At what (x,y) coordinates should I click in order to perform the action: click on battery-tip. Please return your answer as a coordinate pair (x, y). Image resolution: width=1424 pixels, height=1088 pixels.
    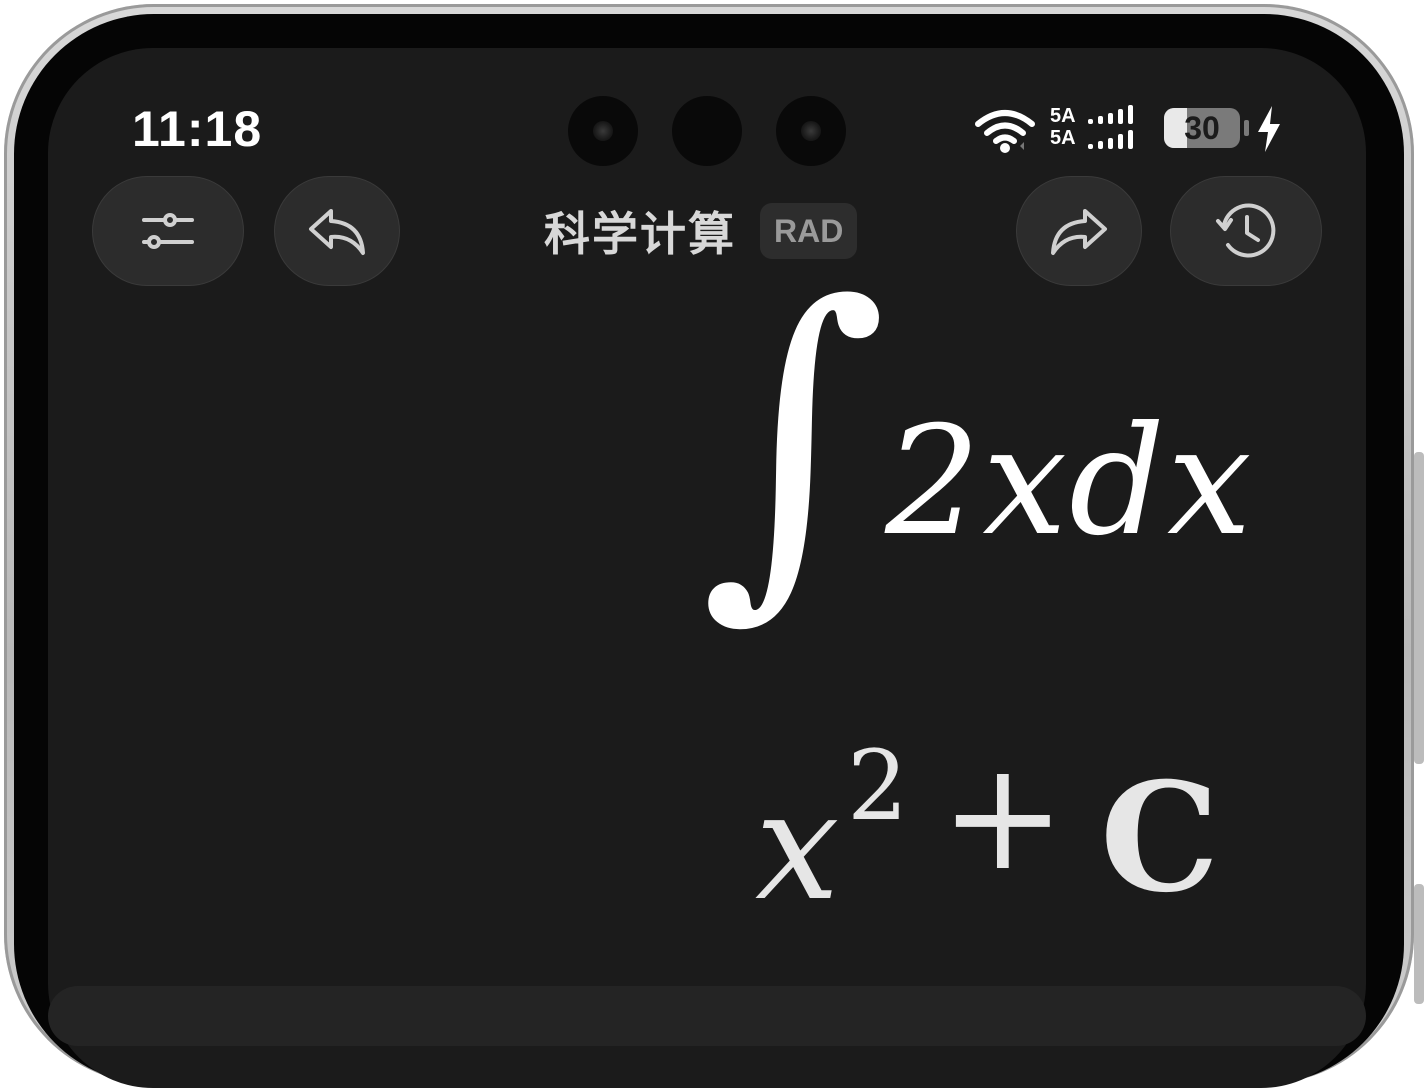
    Looking at the image, I should click on (1246, 128).